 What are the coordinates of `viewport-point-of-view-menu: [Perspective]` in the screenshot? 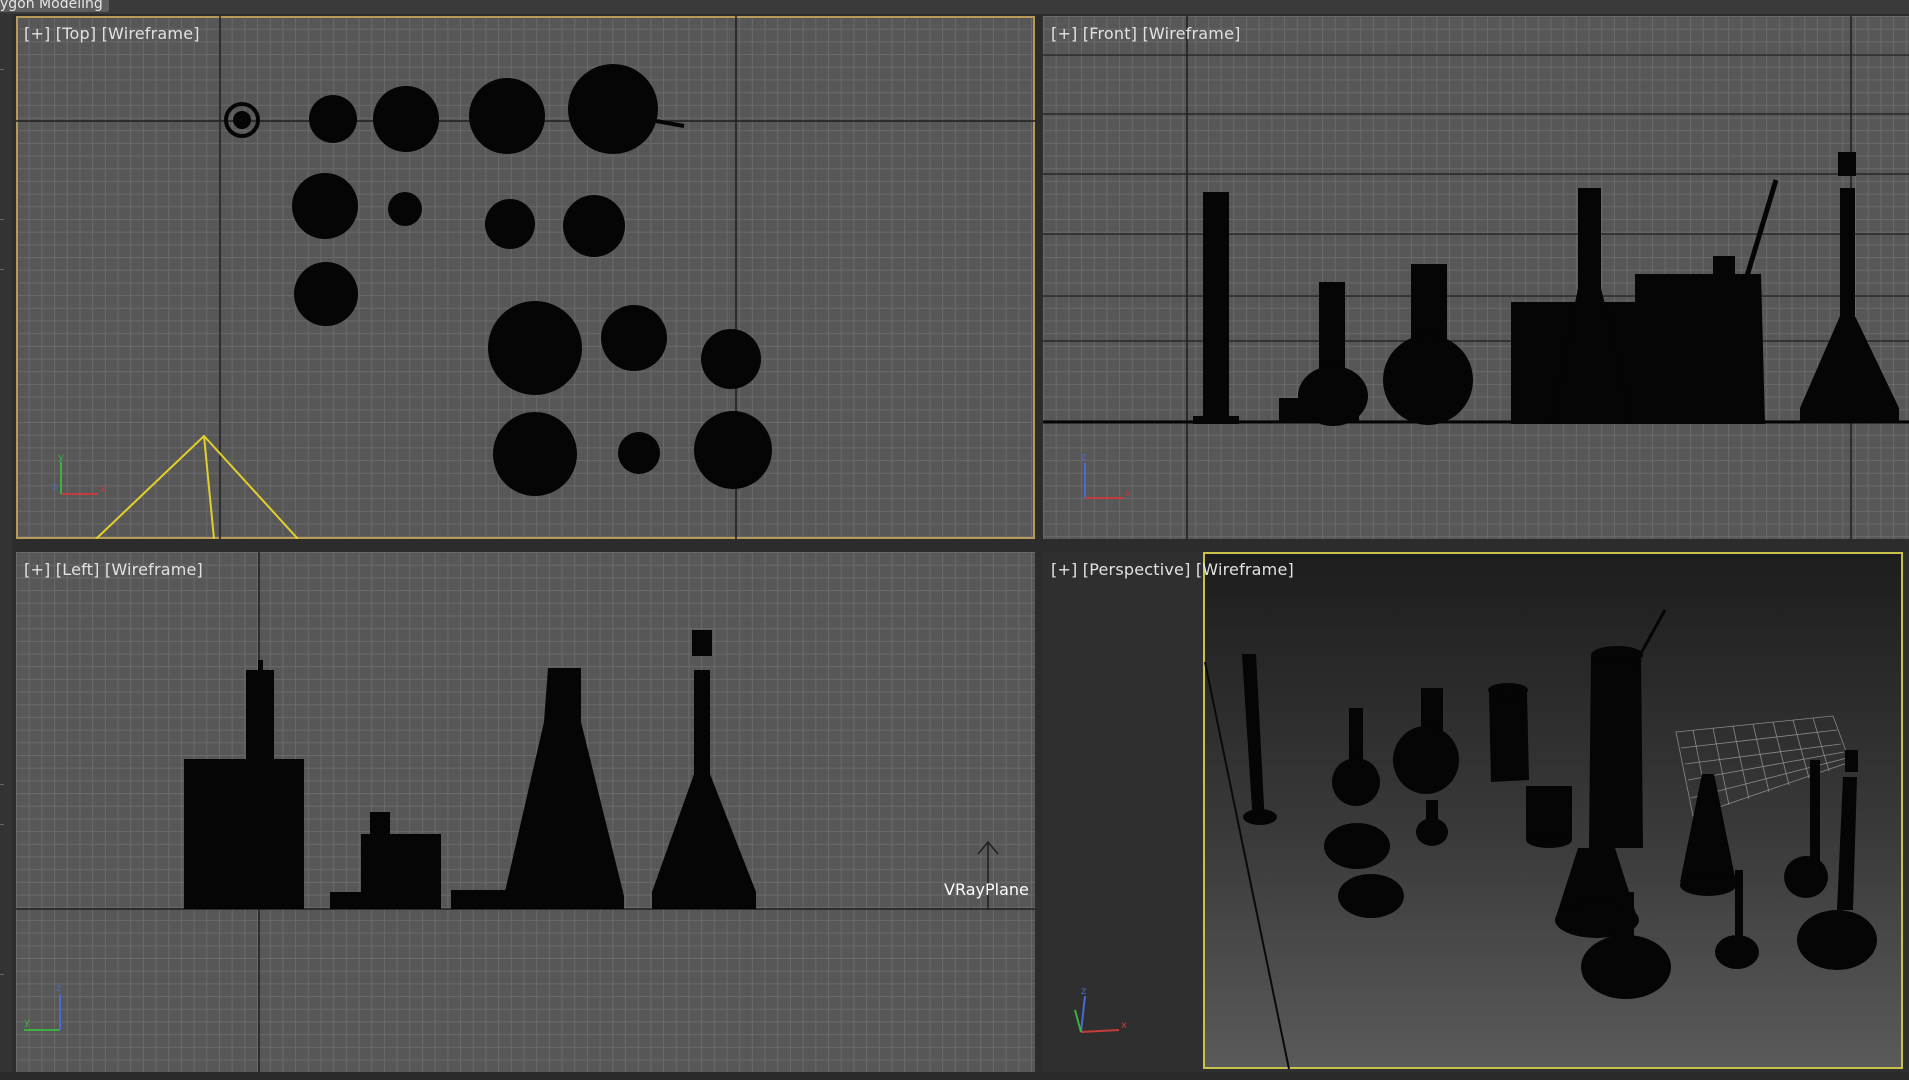 It's located at (1137, 569).